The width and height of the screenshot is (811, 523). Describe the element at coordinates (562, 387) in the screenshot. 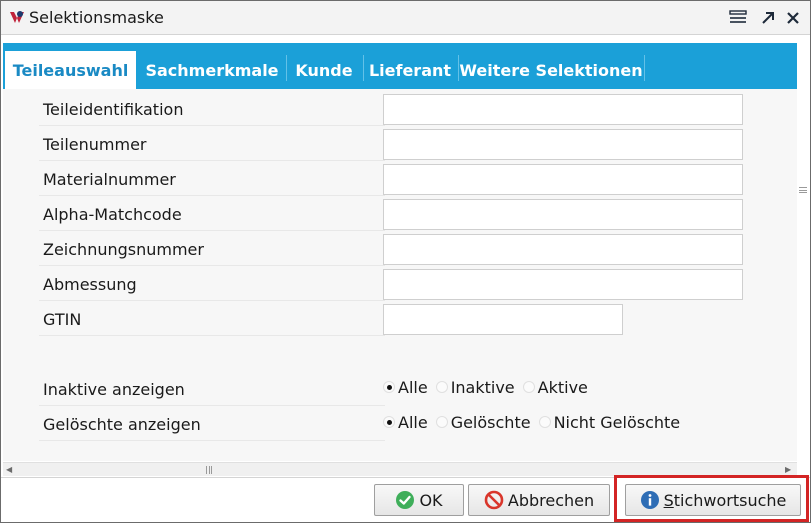

I see `radio-label: Aktive` at that location.